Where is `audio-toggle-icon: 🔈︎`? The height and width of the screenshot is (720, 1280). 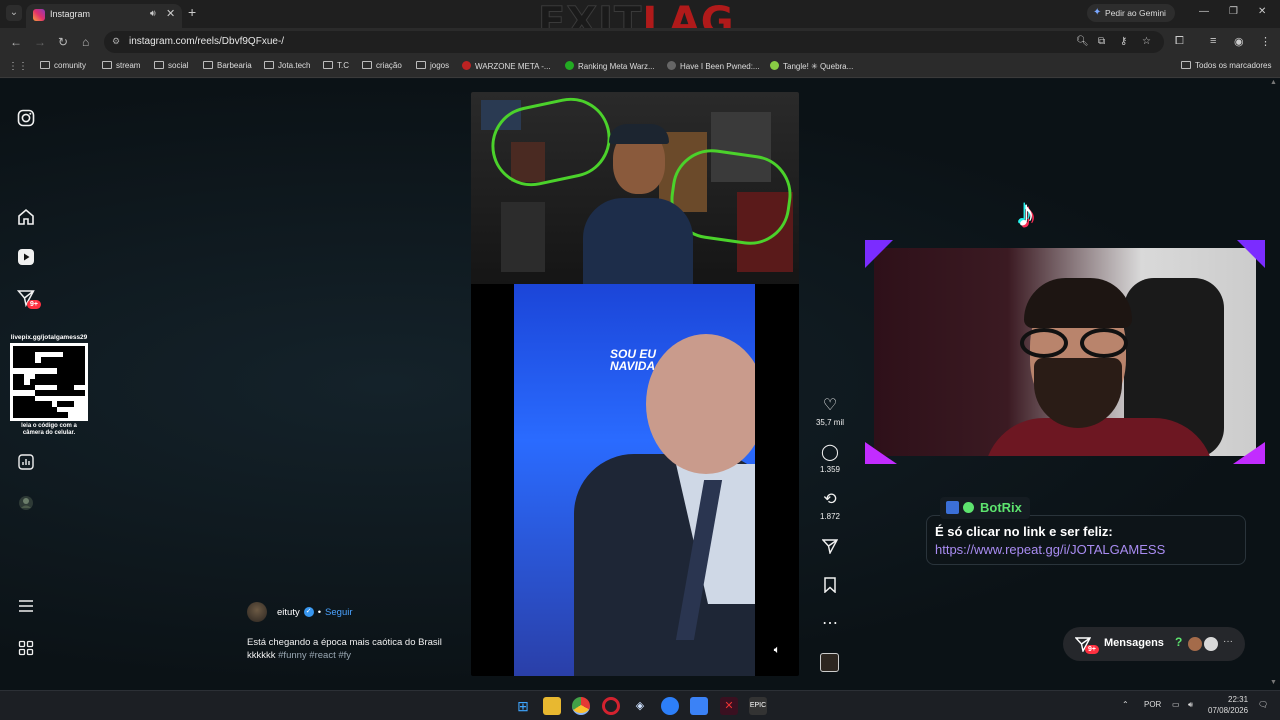 audio-toggle-icon: 🔈︎ is located at coordinates (777, 652).